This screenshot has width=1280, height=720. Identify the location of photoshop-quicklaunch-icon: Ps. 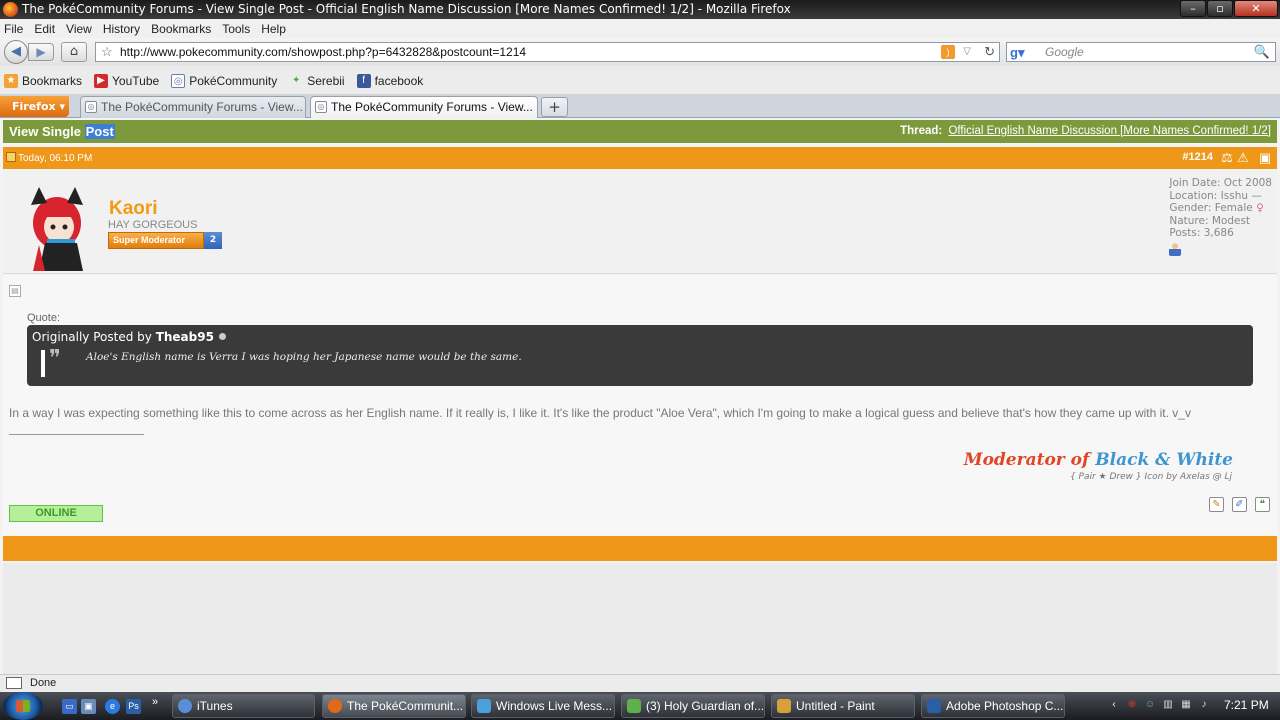
(133, 706).